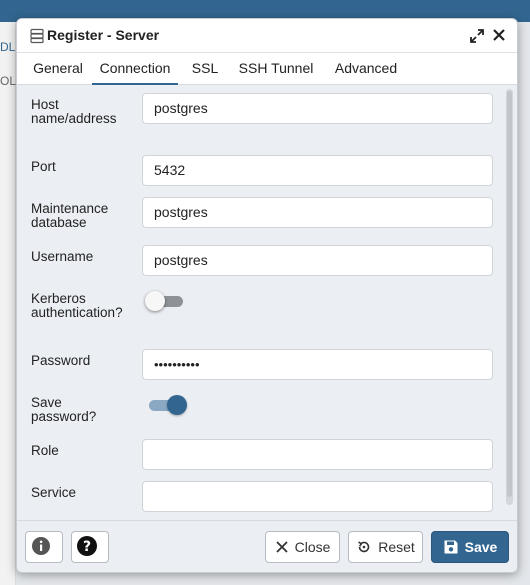  What do you see at coordinates (166, 301) in the screenshot?
I see `kerberos-toggle` at bounding box center [166, 301].